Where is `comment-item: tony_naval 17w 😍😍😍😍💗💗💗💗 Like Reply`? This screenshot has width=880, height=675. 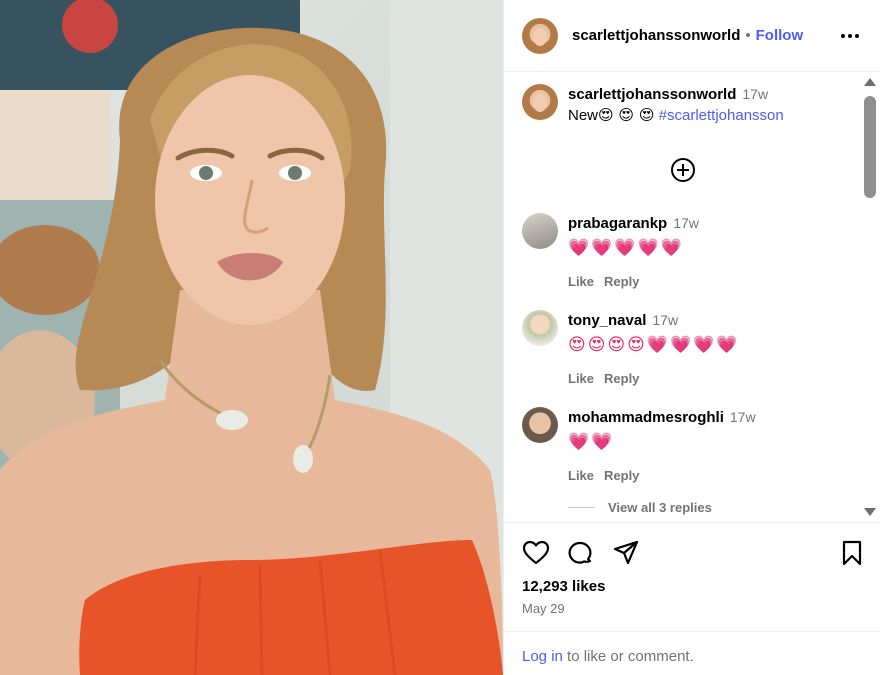
comment-item: tony_naval 17w 😍😍😍😍💗💗💗💗 Like Reply is located at coordinates (687, 348).